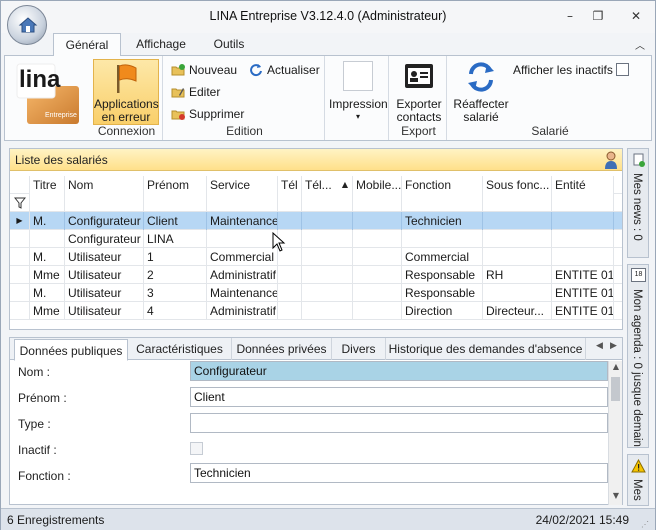 The height and width of the screenshot is (530, 656). Describe the element at coordinates (175, 185) in the screenshot. I see `column-header-prenom: Prénom` at that location.